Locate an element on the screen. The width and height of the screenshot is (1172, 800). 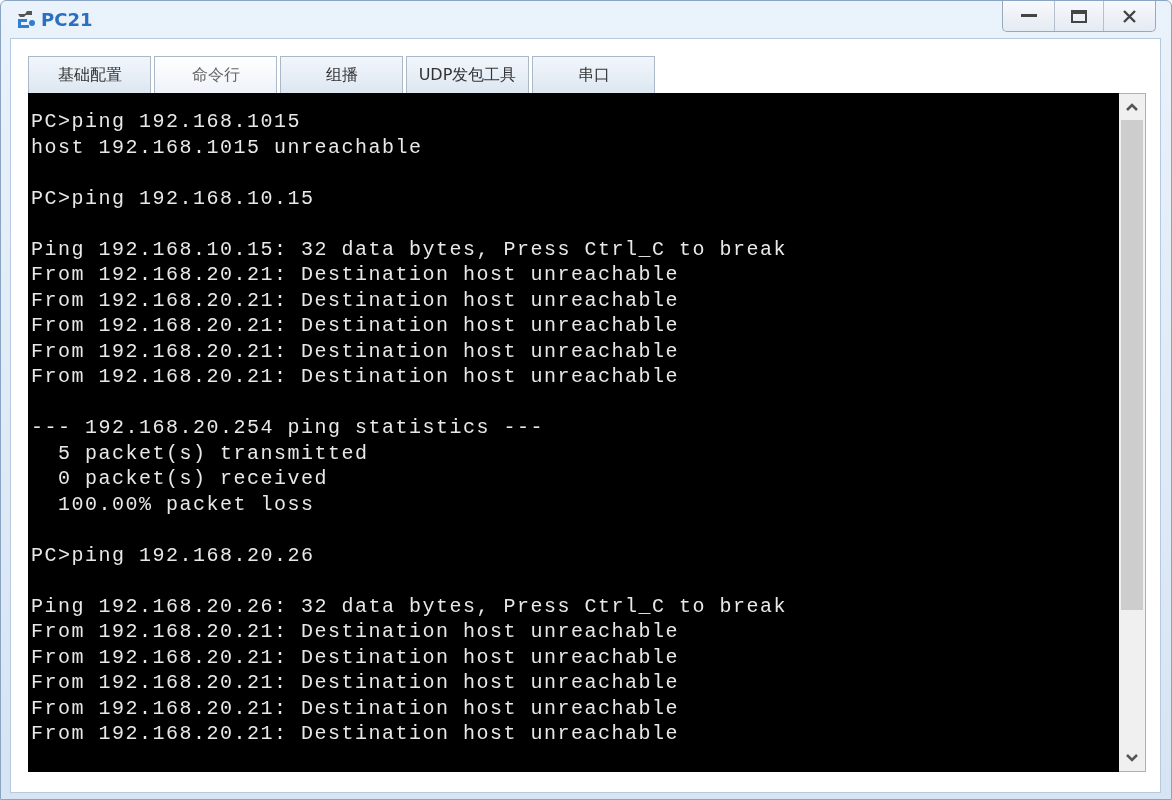
console-line: Ping 192.168.20.26: 32 data bytes, Press Ctrl_C to break is located at coordinates (410, 606).